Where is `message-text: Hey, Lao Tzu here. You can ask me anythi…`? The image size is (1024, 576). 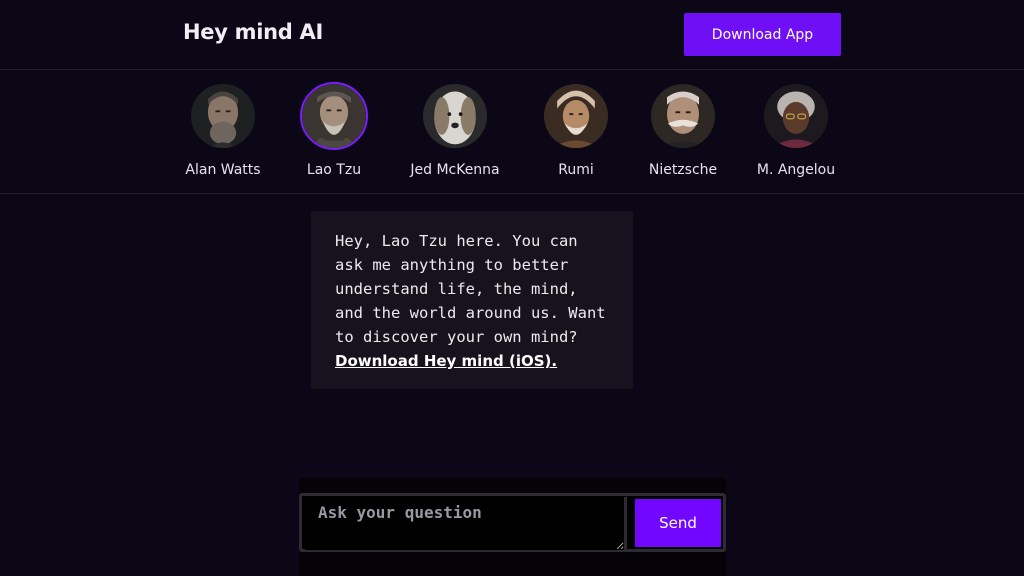
message-text: Hey, Lao Tzu here. You can ask me anythi… is located at coordinates (470, 289).